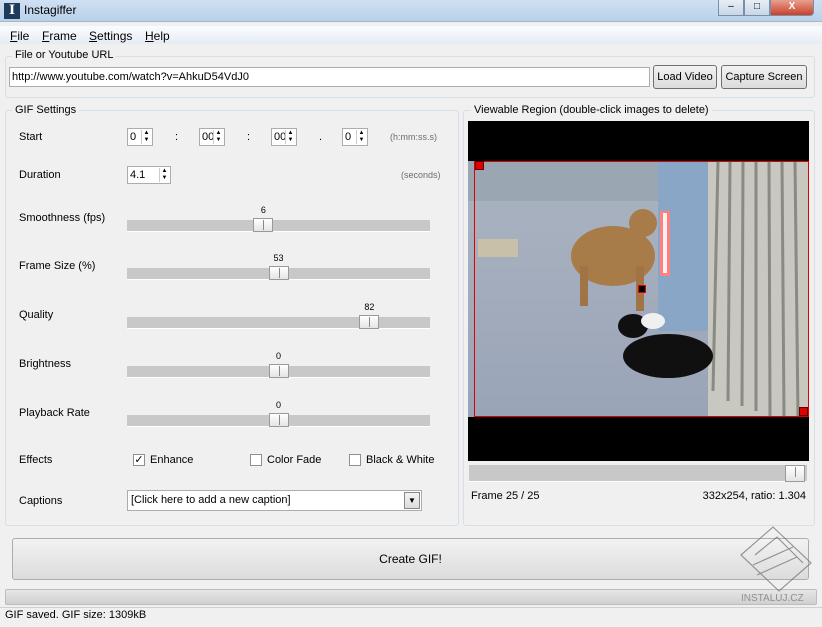  I want to click on minimize-button: –, so click(731, 8).